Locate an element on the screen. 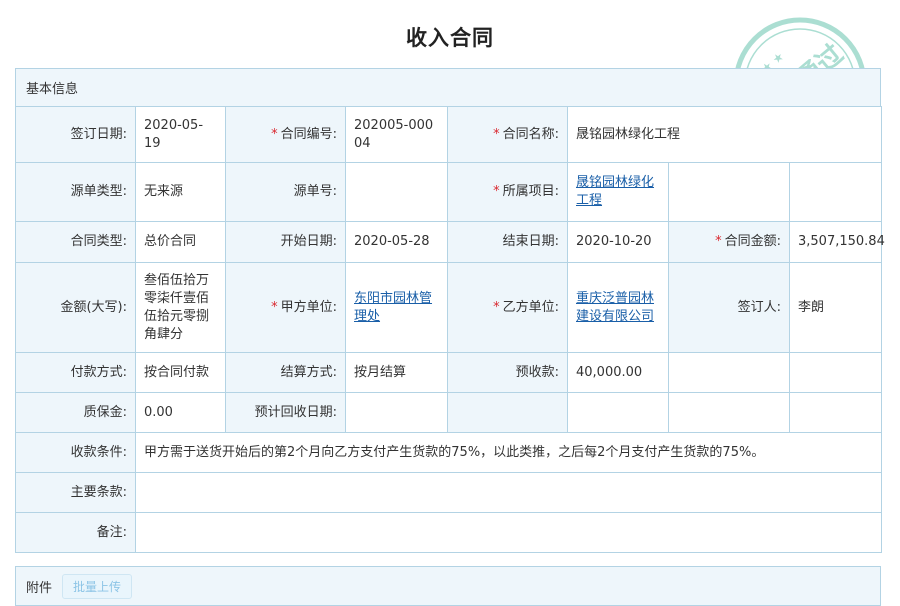 The image size is (900, 606). contract-type-label: 合同类型: is located at coordinates (75, 242).